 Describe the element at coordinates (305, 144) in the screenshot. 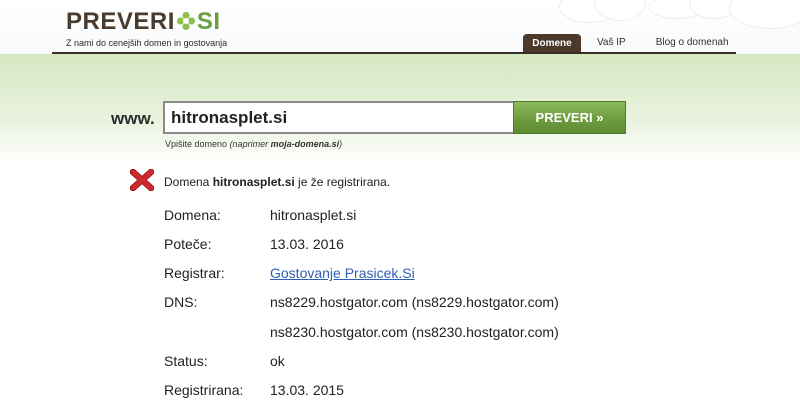

I see `hint-example: moja-domena.si` at that location.